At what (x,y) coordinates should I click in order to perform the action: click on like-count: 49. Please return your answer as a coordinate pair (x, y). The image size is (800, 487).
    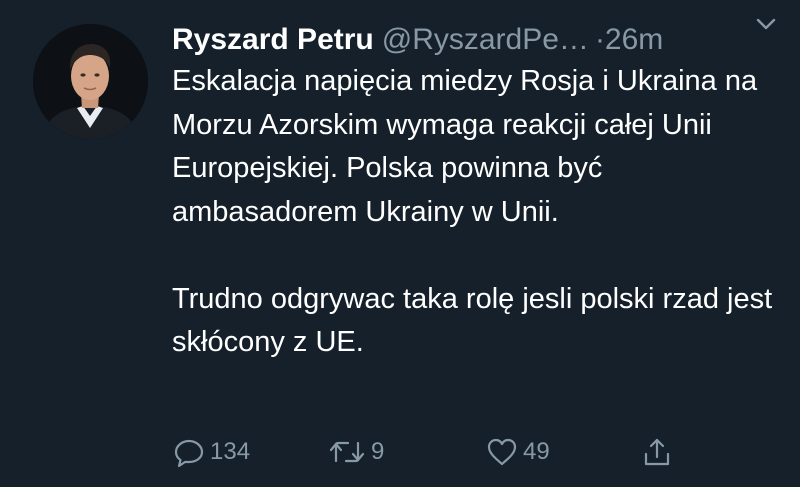
    Looking at the image, I should click on (536, 451).